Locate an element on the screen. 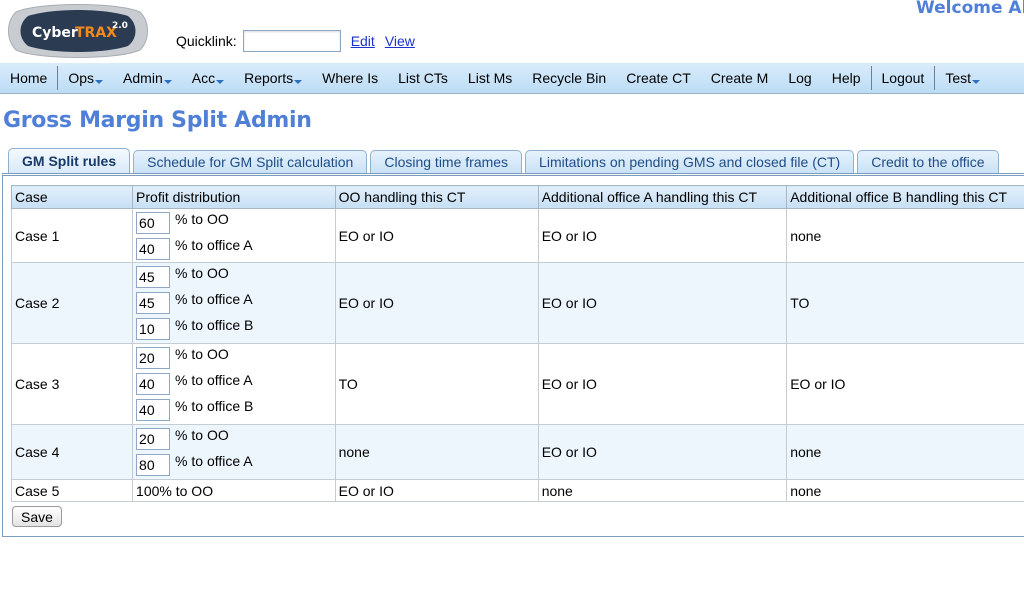  case-name: Case 3 is located at coordinates (72, 384).